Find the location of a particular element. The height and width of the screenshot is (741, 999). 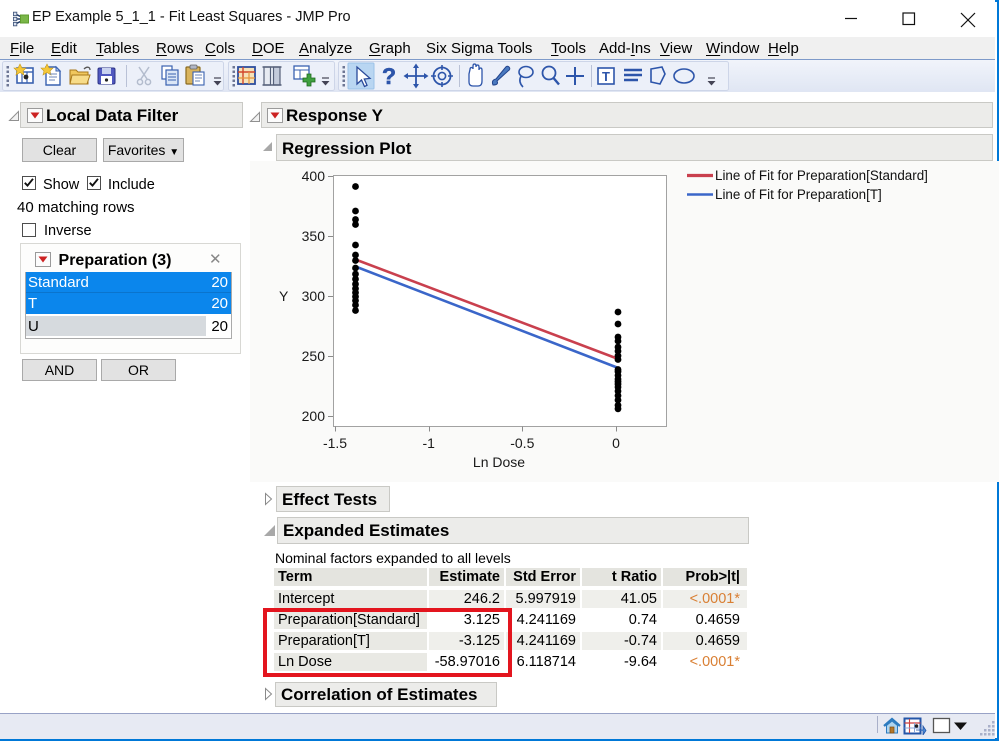

svg-text: -1.5 is located at coordinates (335, 443).